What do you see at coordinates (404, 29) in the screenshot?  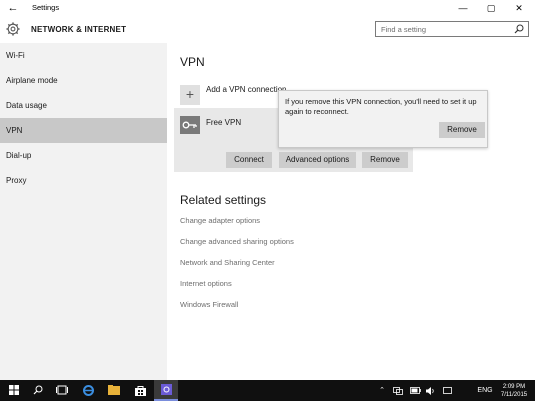 I see `search-placeholder: Find a setting` at bounding box center [404, 29].